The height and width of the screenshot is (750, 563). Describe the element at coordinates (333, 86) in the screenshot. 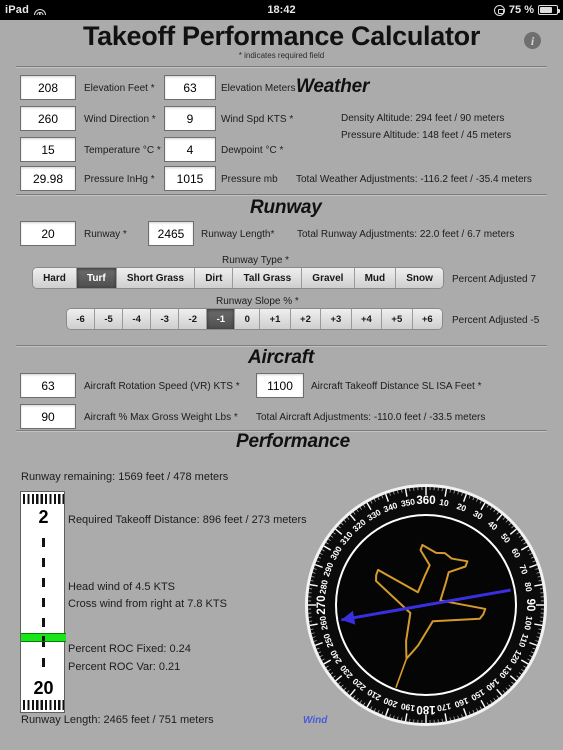

I see `section-title-weather: Weather` at that location.